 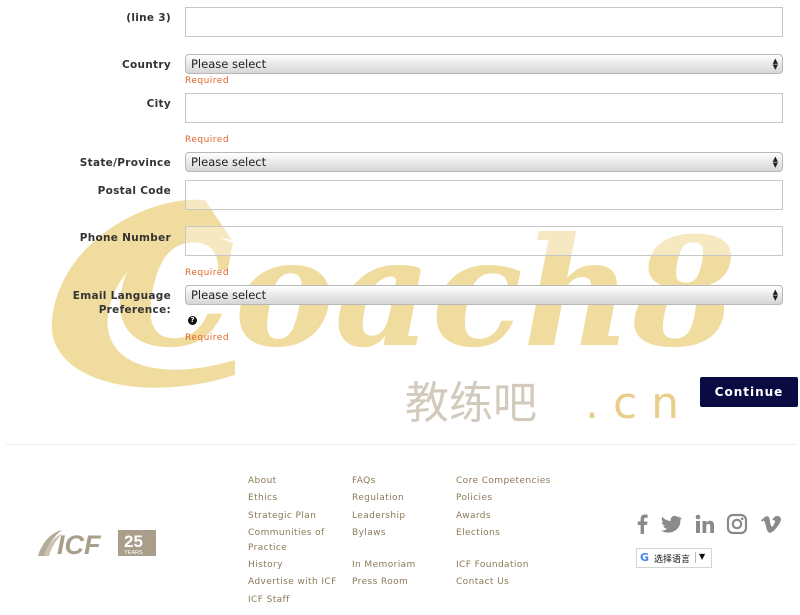 I want to click on postal-code-input, so click(x=484, y=195).